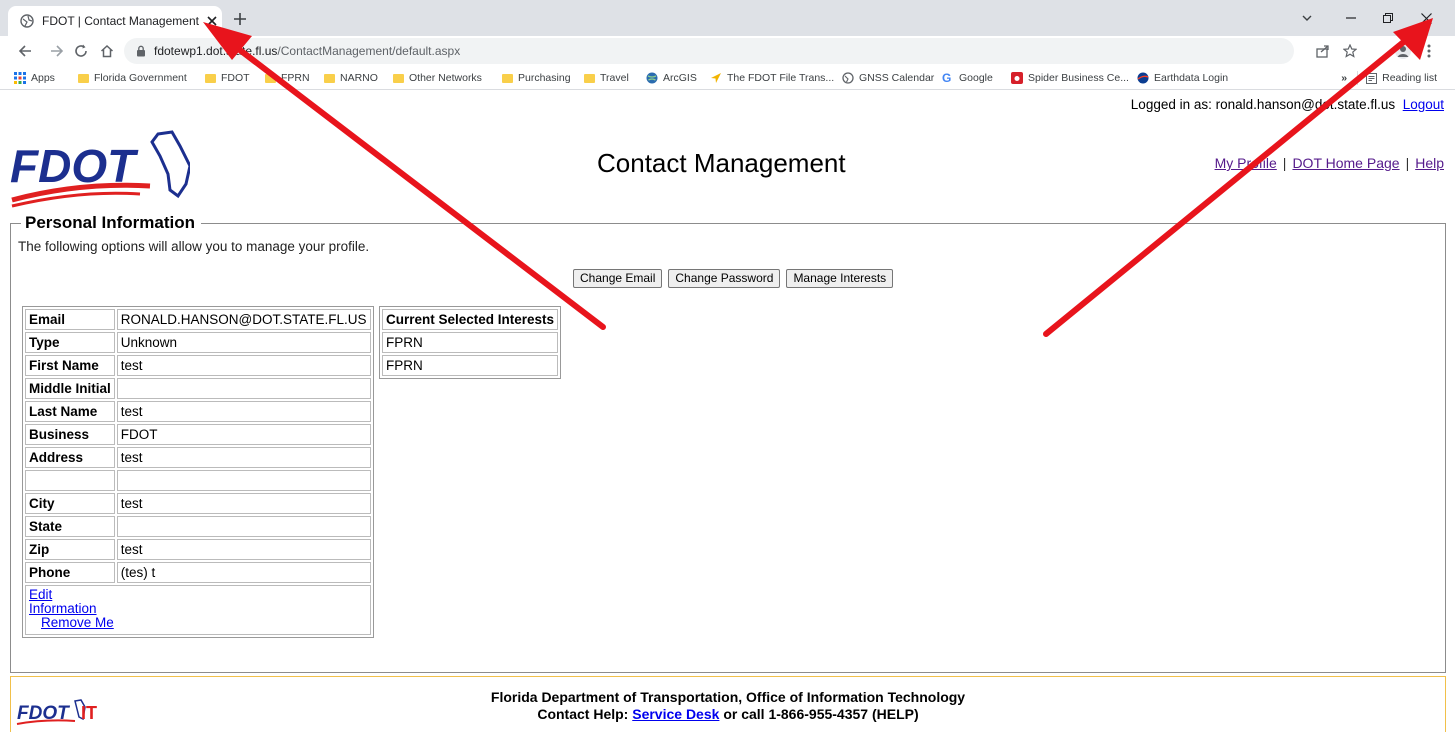  I want to click on spider-icon, so click(1017, 78).